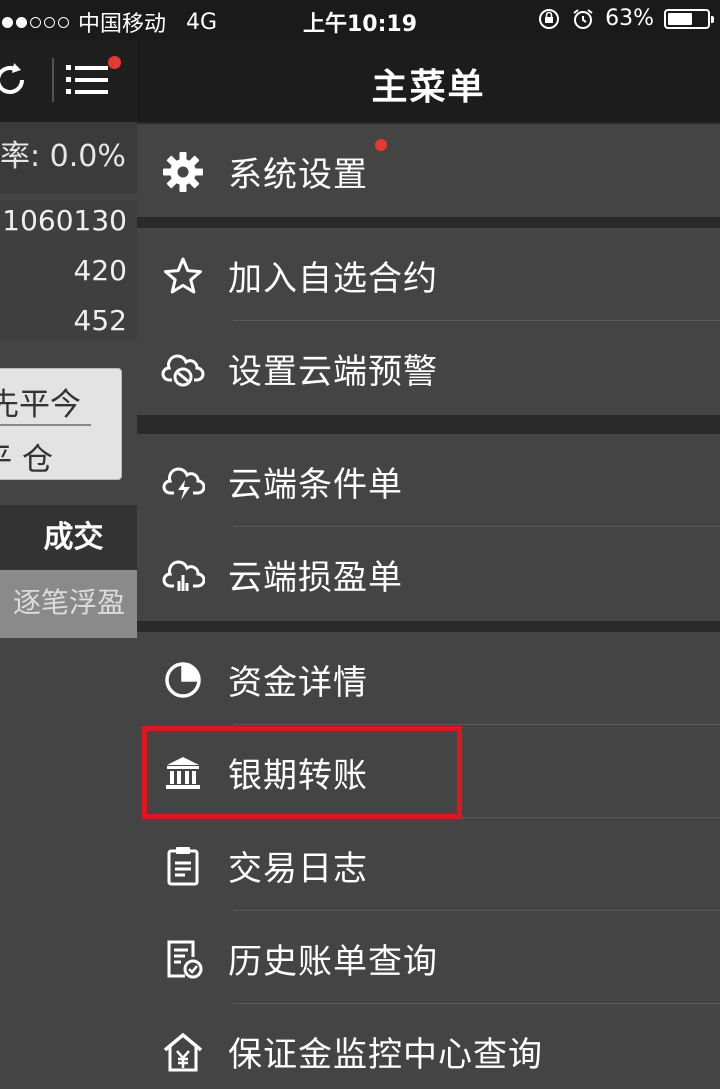  Describe the element at coordinates (689, 18) in the screenshot. I see `battery-icon` at that location.